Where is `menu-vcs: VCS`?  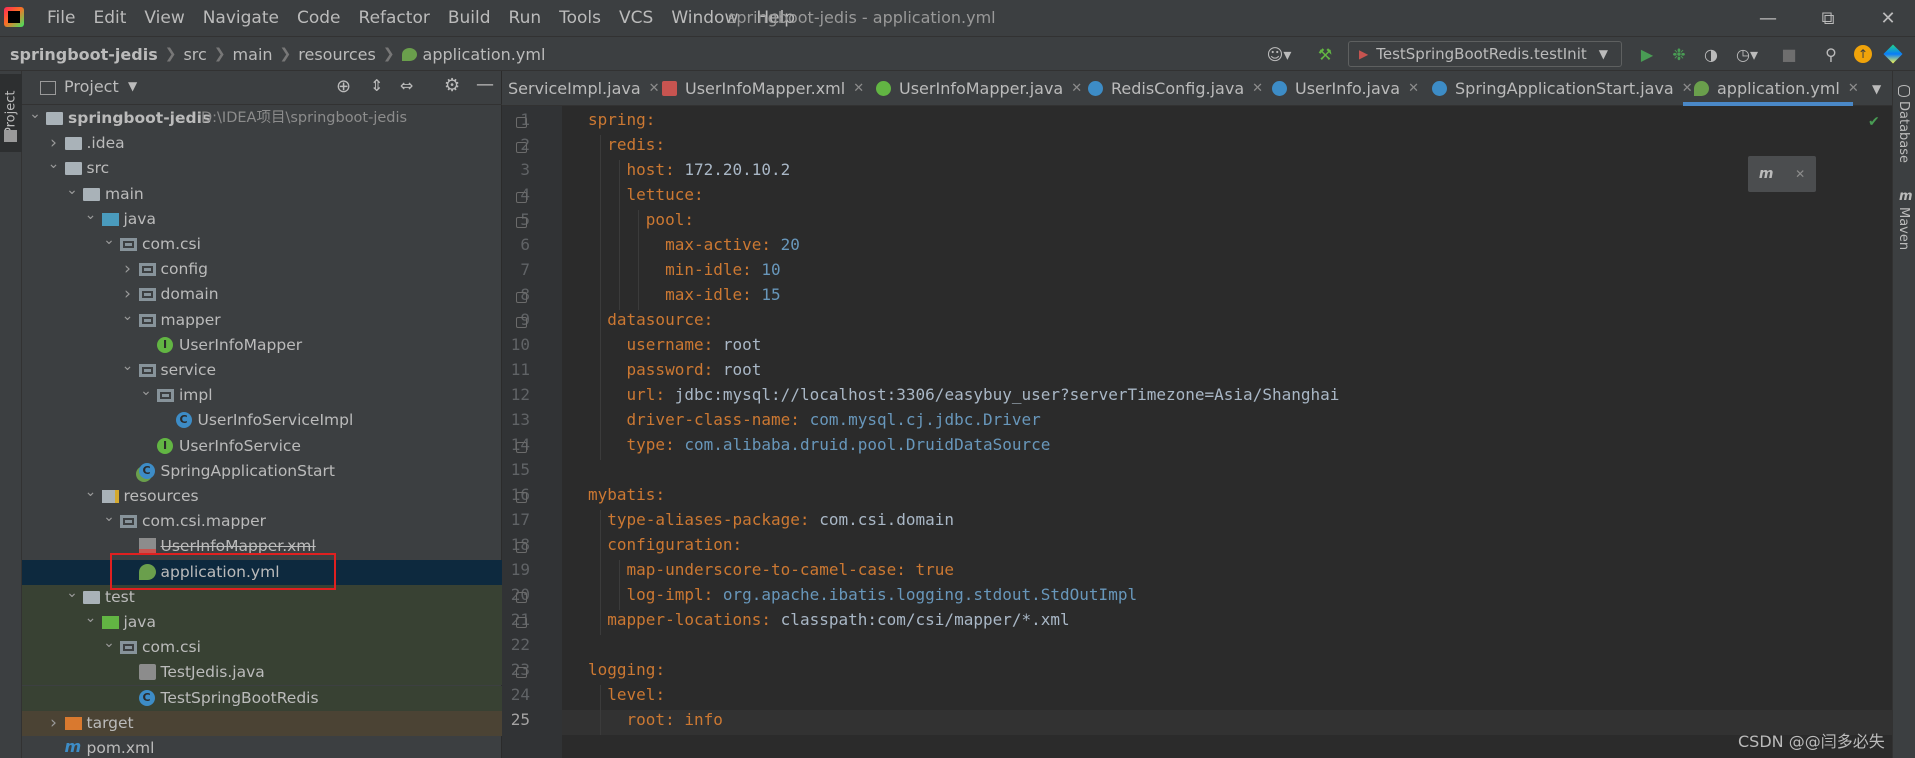 menu-vcs: VCS is located at coordinates (636, 18).